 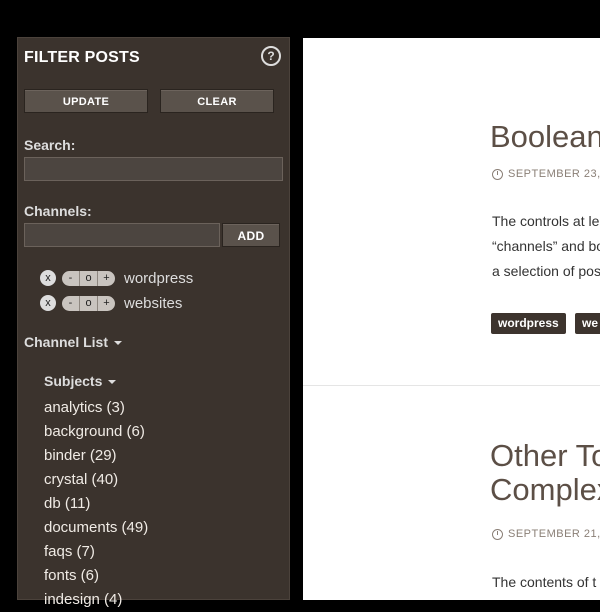 I want to click on update-button: UPDATE, so click(x=86, y=101).